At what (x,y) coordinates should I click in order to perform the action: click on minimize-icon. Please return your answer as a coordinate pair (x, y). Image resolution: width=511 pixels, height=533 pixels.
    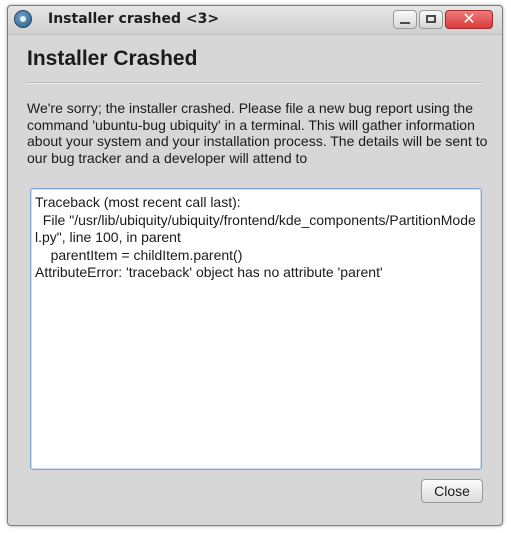
    Looking at the image, I should click on (405, 23).